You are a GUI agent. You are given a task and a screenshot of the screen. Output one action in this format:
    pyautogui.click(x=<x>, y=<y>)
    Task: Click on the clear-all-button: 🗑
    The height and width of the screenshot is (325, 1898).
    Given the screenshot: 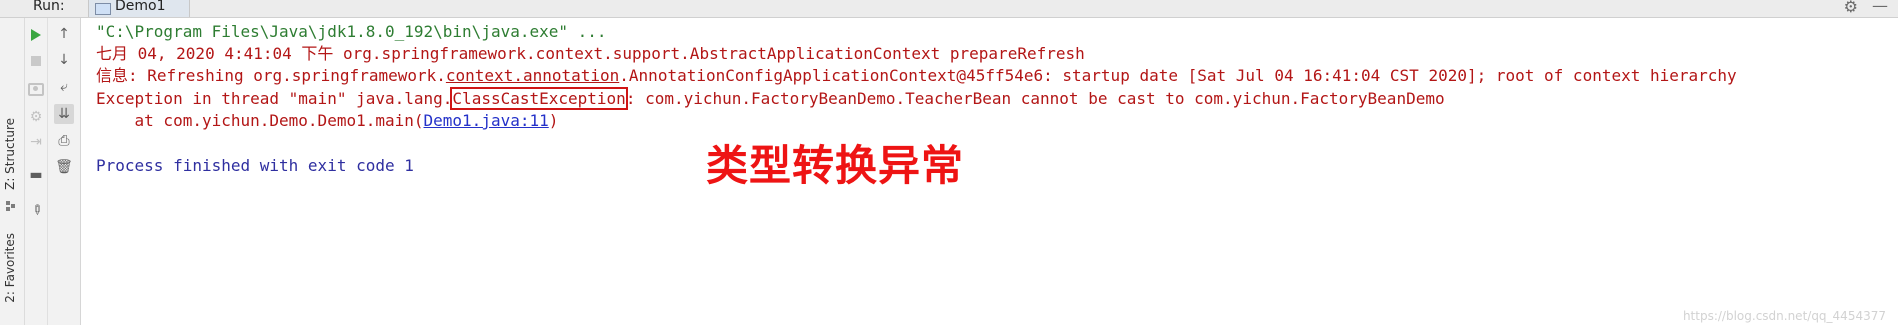 What is the action you would take?
    pyautogui.click(x=64, y=167)
    